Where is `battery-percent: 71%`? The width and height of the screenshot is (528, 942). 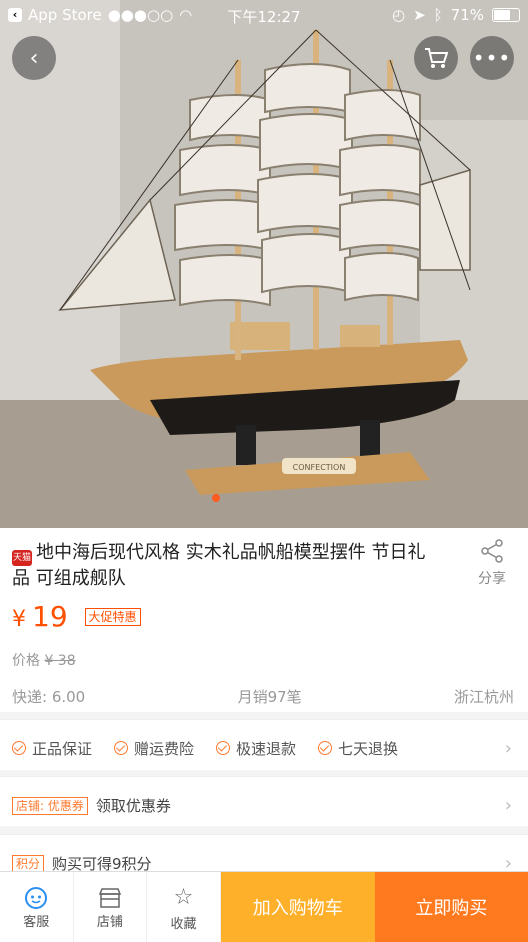 battery-percent: 71% is located at coordinates (467, 15).